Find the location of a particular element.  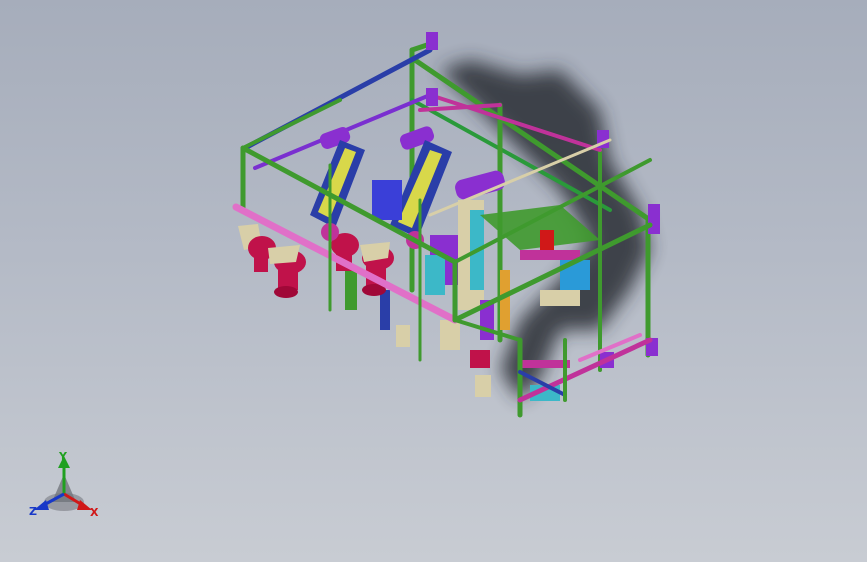

triad-z-label: Z is located at coordinates (33, 511).